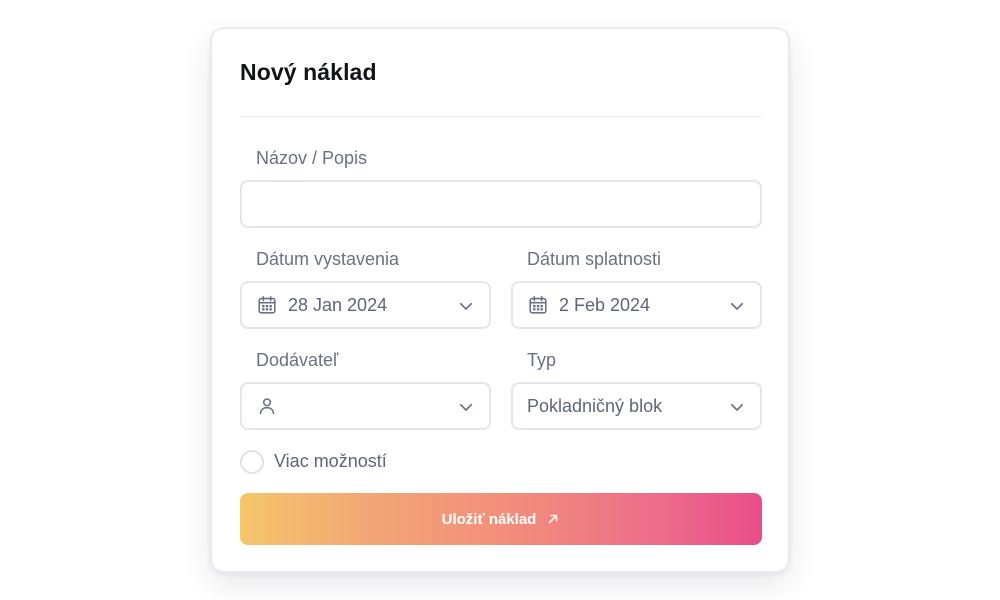  Describe the element at coordinates (330, 461) in the screenshot. I see `more-options-label: Viac možností` at that location.